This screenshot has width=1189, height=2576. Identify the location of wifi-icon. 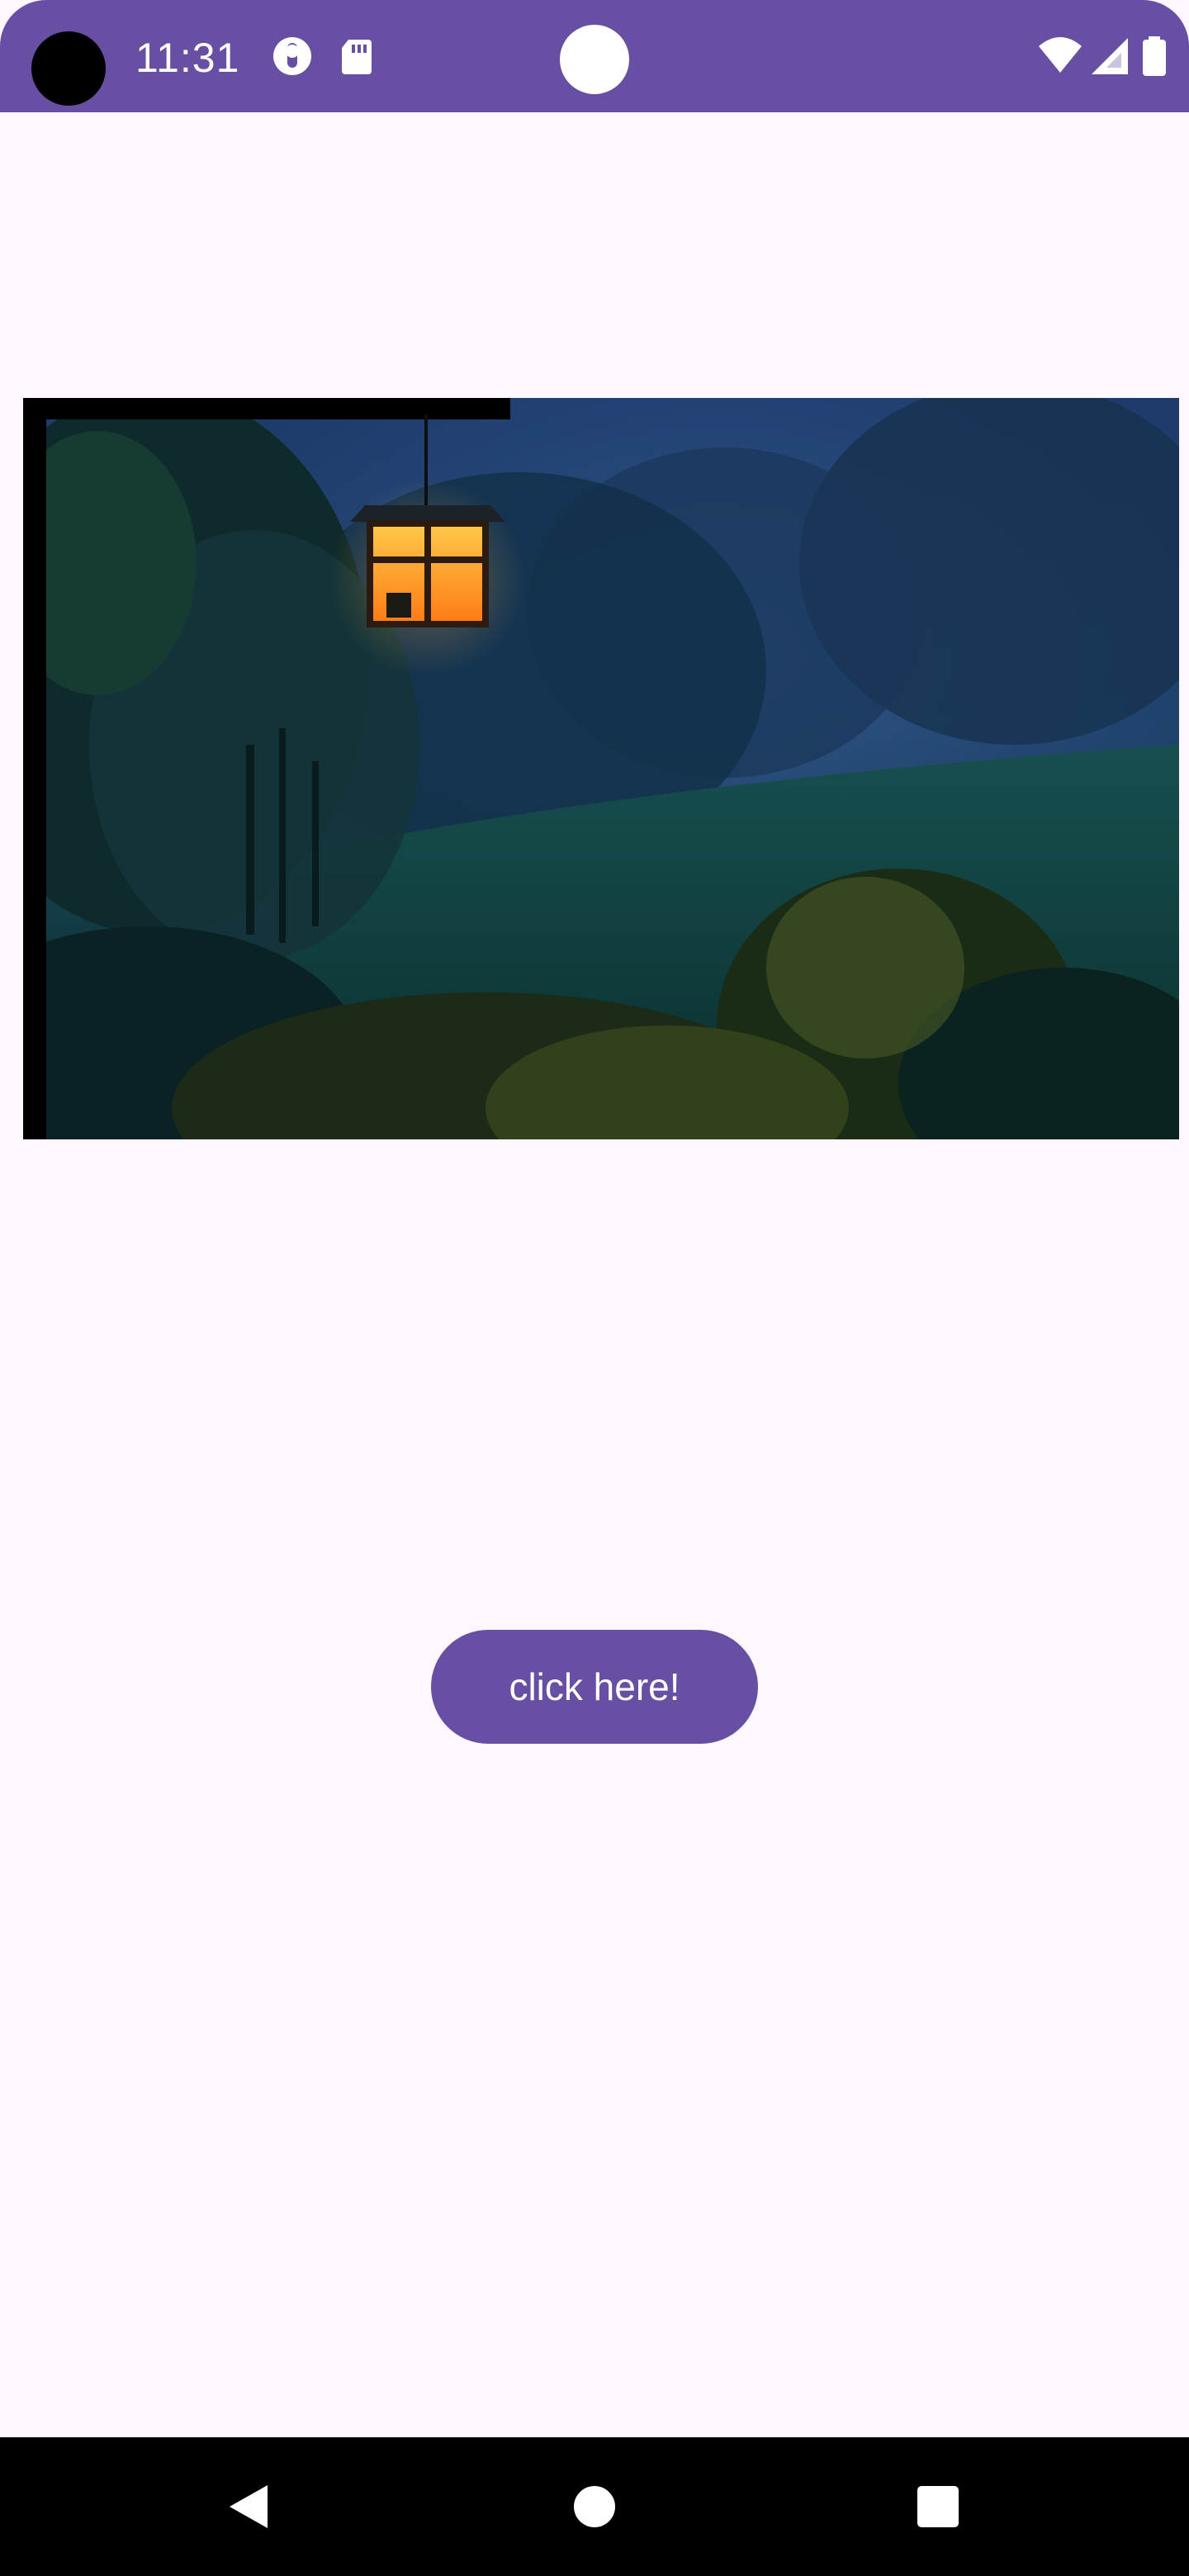
(1060, 56).